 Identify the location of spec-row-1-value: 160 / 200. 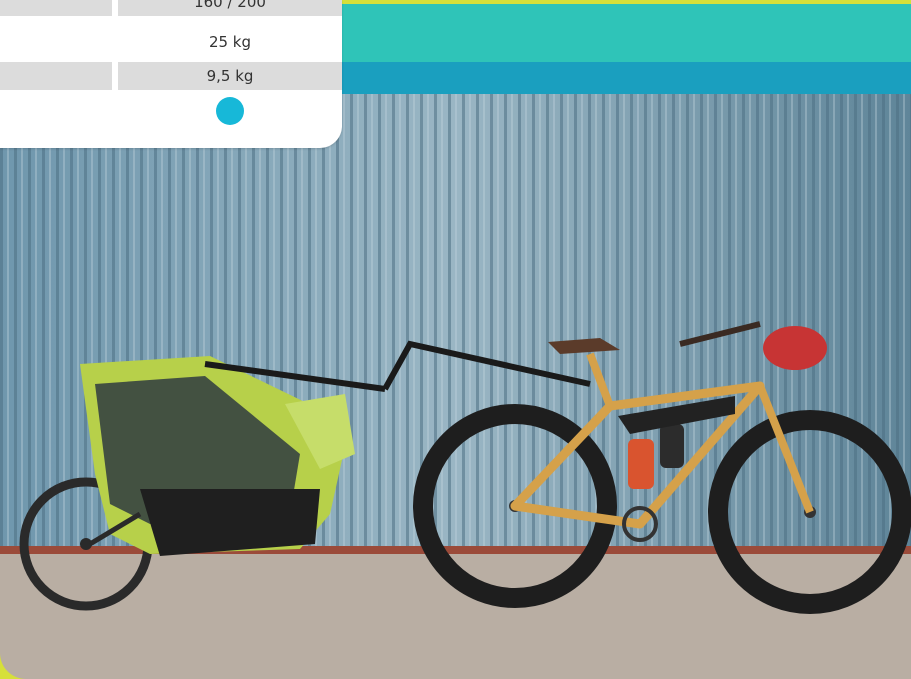
(230, 8).